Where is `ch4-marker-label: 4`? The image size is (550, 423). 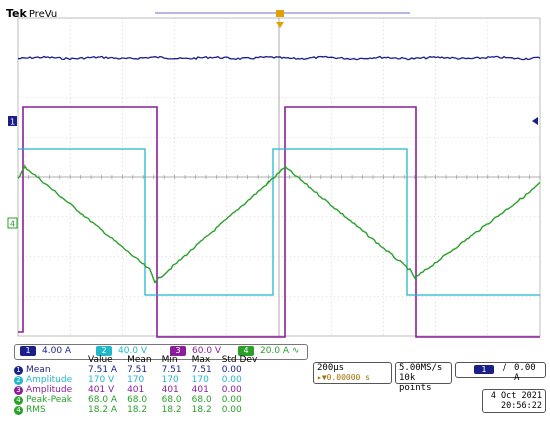
ch4-marker-label: 4 is located at coordinates (12, 224).